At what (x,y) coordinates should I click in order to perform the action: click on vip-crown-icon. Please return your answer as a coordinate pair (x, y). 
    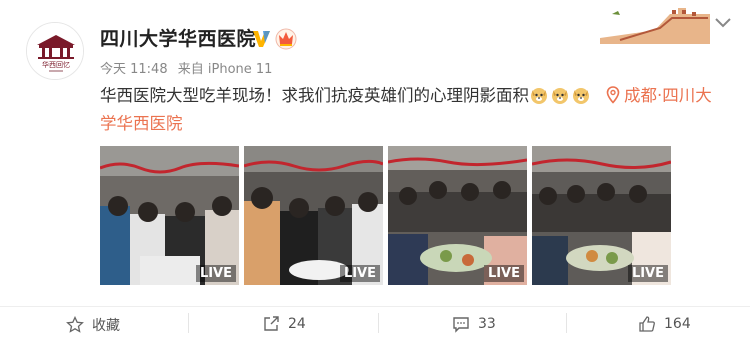
    Looking at the image, I should click on (286, 39).